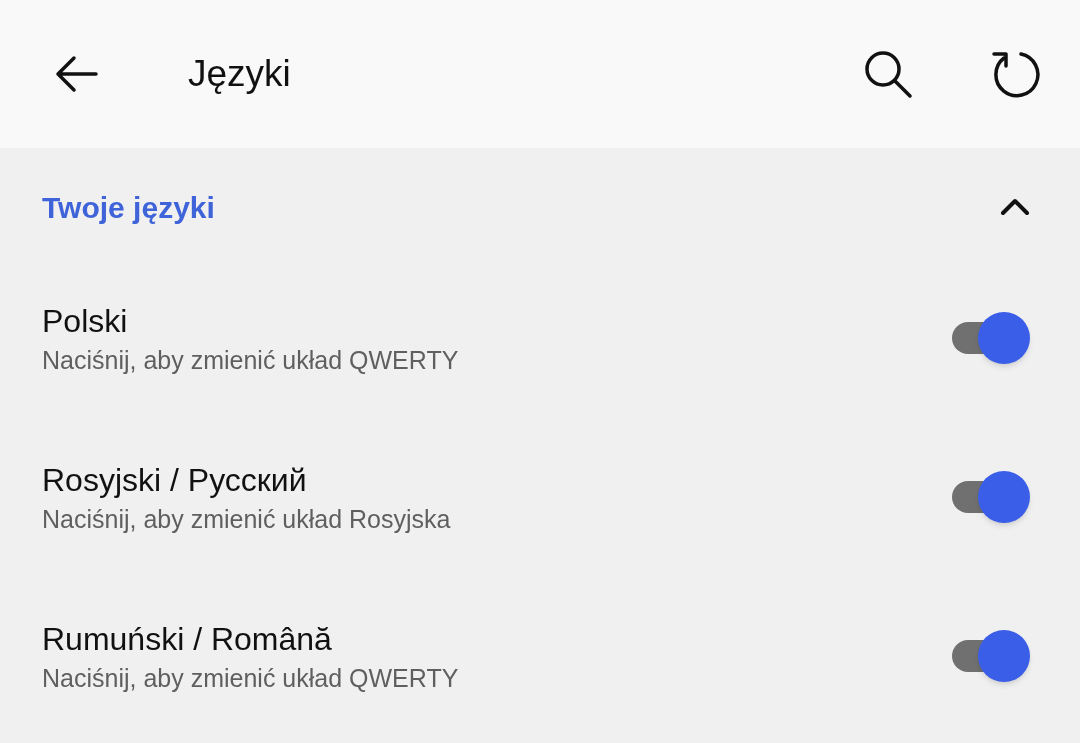 This screenshot has width=1080, height=743. What do you see at coordinates (187, 639) in the screenshot?
I see `language-name: Rumuński / Română` at bounding box center [187, 639].